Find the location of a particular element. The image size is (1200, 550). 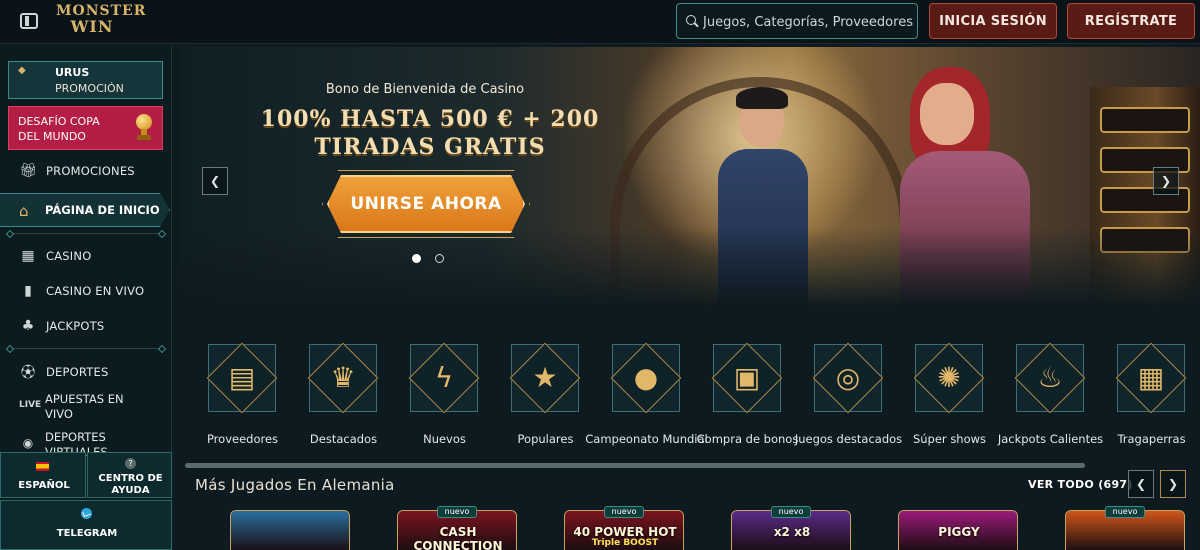

language-selector: ESPAÑOL is located at coordinates (43, 475).